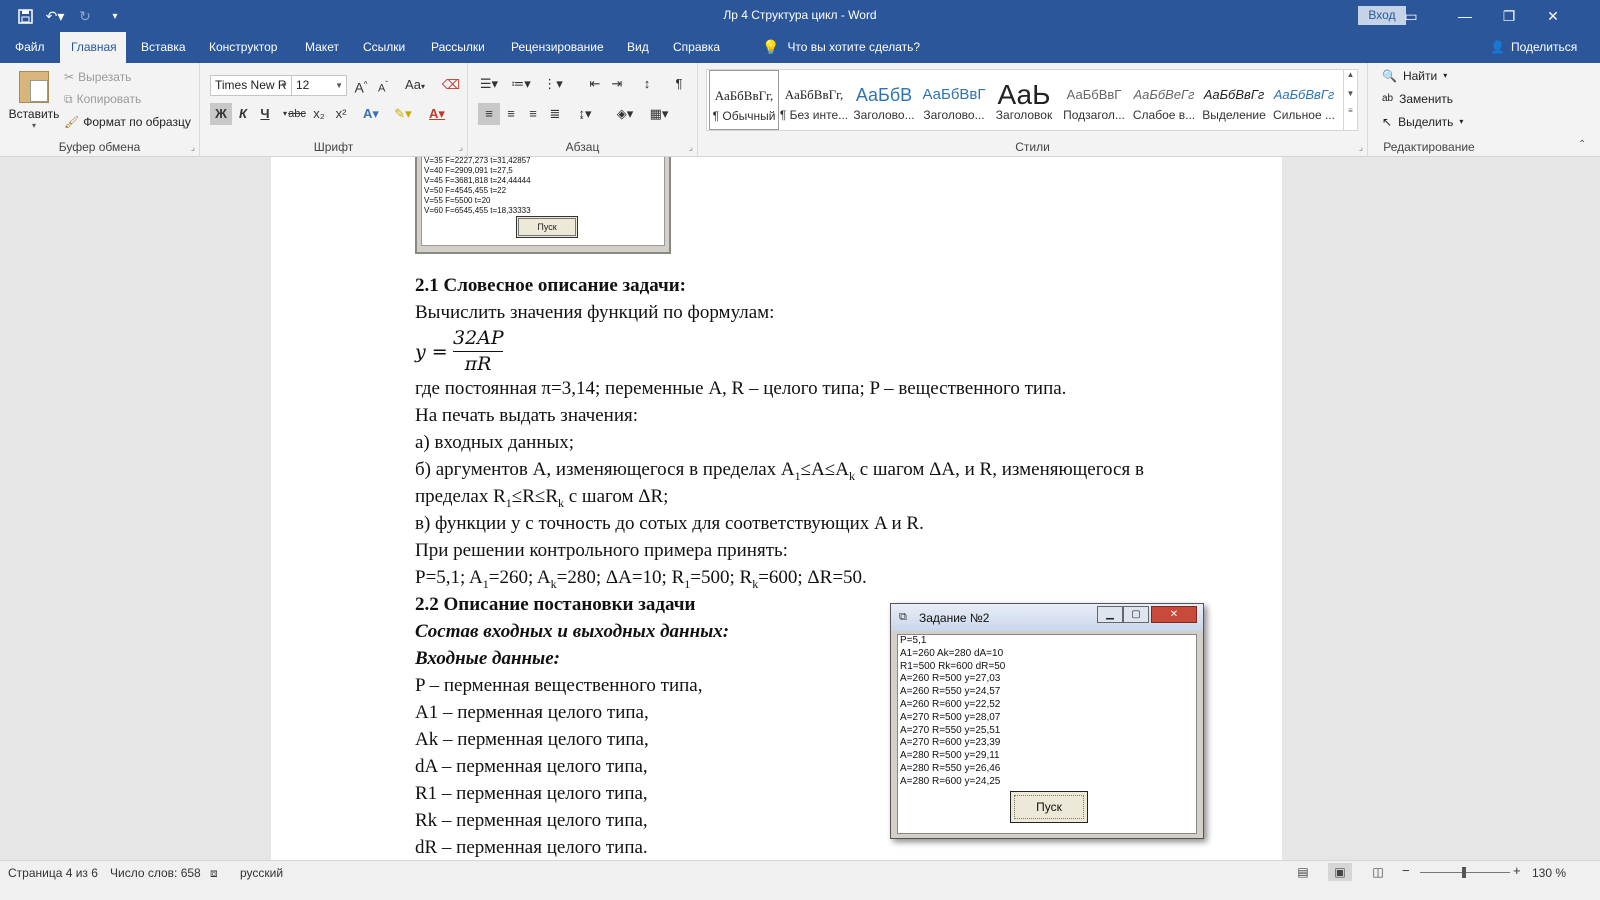 The width and height of the screenshot is (1600, 900). Describe the element at coordinates (297, 114) in the screenshot. I see `strikethrough-button: abc` at that location.